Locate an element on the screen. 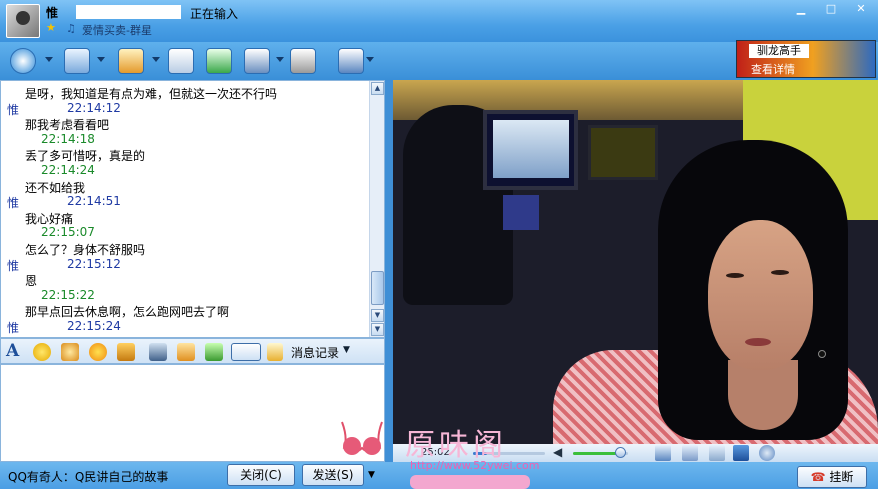  send-button: 发送(S) is located at coordinates (333, 475).